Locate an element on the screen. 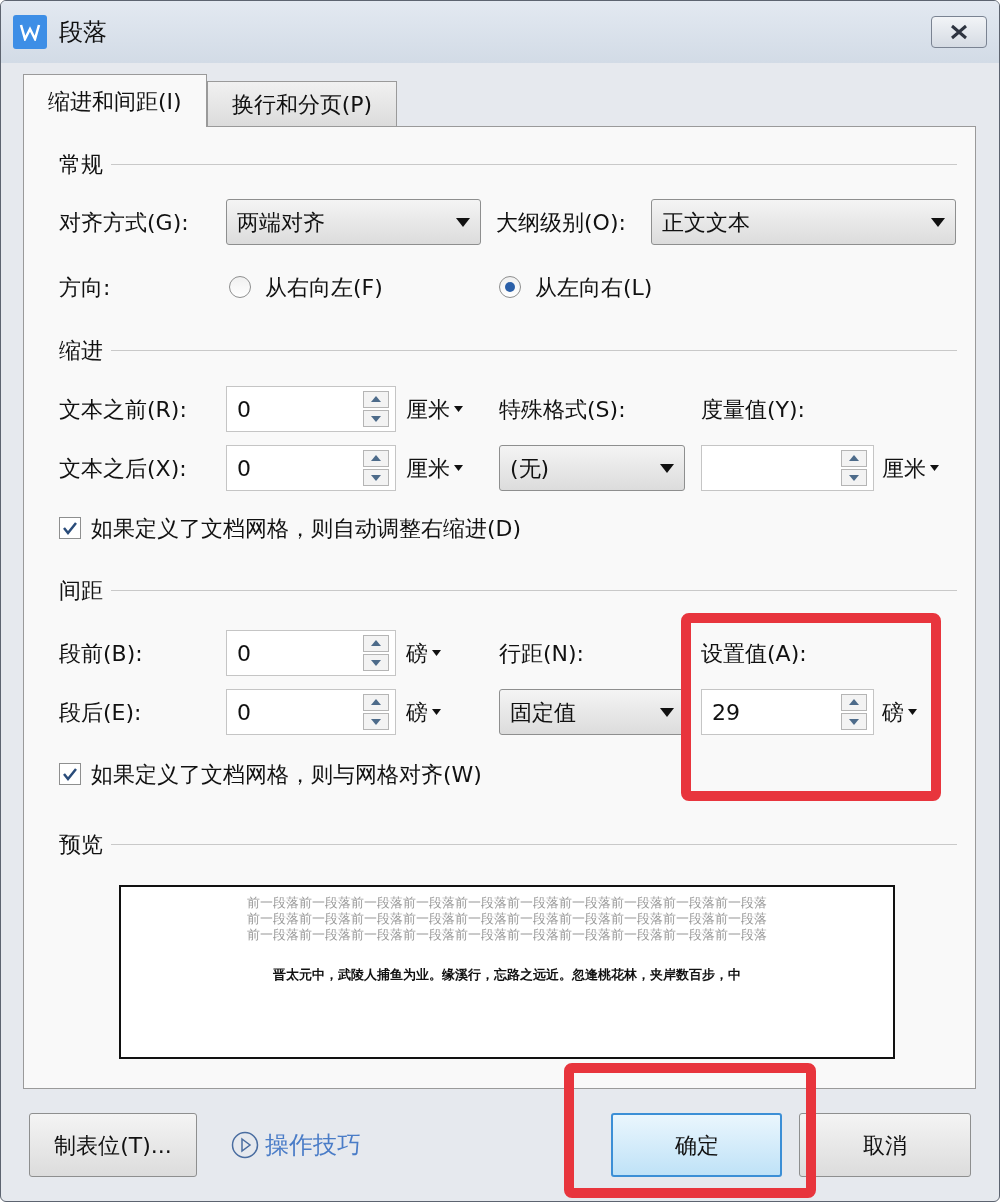 The image size is (1000, 1202). tab: 换行和分页(P) is located at coordinates (302, 103).